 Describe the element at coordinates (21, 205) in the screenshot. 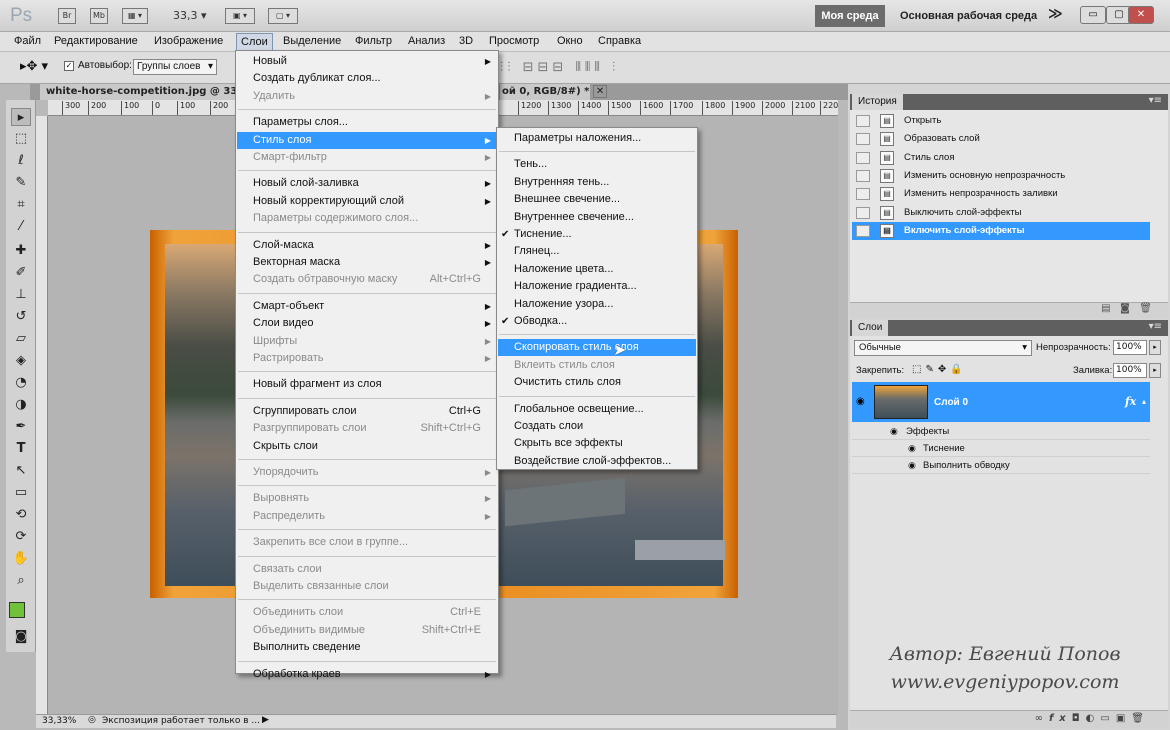

I see `crop-tool-icon: ⌗` at that location.